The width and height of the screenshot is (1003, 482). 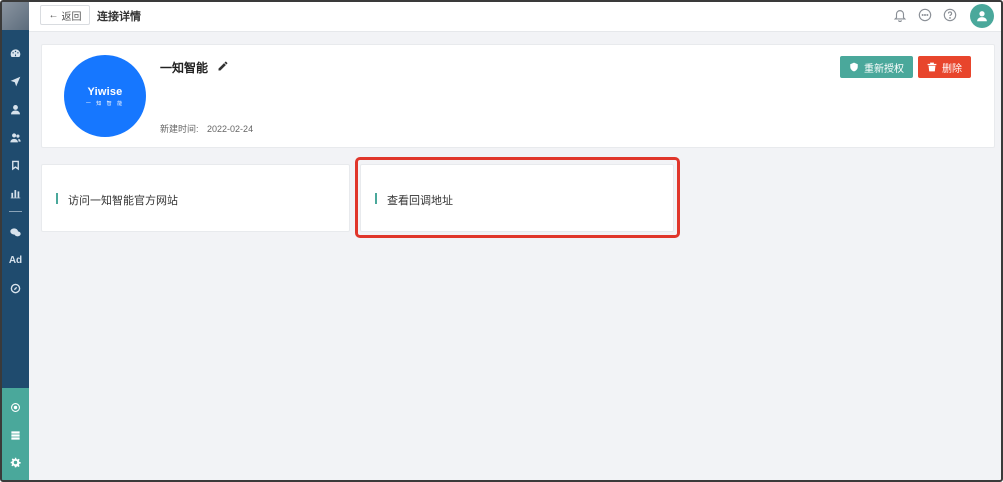 I want to click on delete-label: 删除, so click(x=952, y=69).